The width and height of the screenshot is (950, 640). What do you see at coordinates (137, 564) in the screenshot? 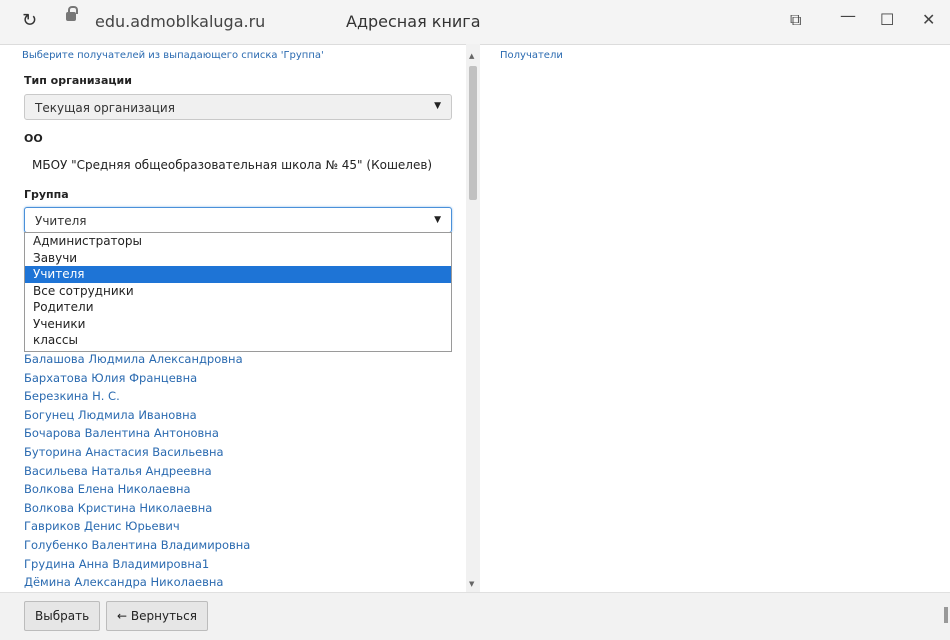
I see `person-link: Грудина Анна Владимировна1` at bounding box center [137, 564].